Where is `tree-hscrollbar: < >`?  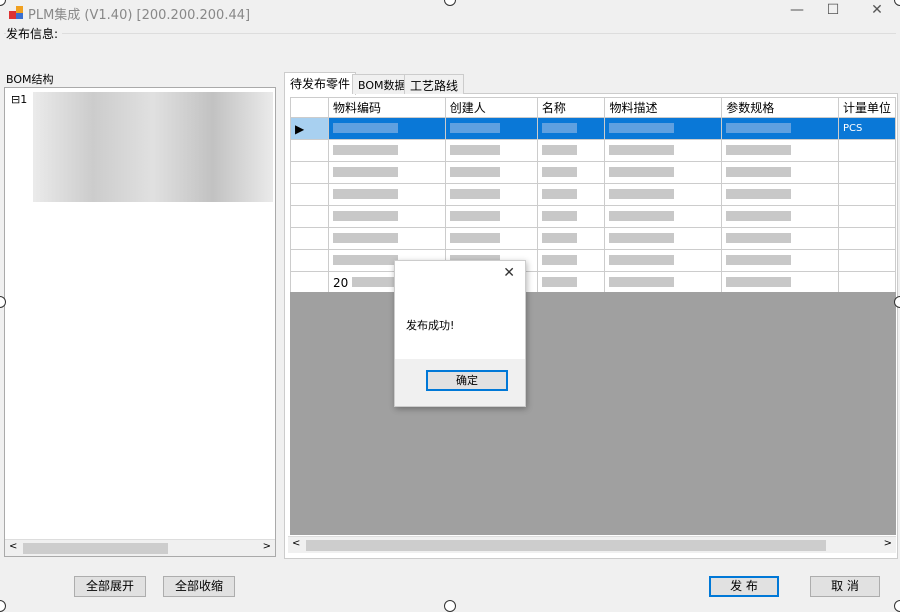
tree-hscrollbar: < > is located at coordinates (140, 547).